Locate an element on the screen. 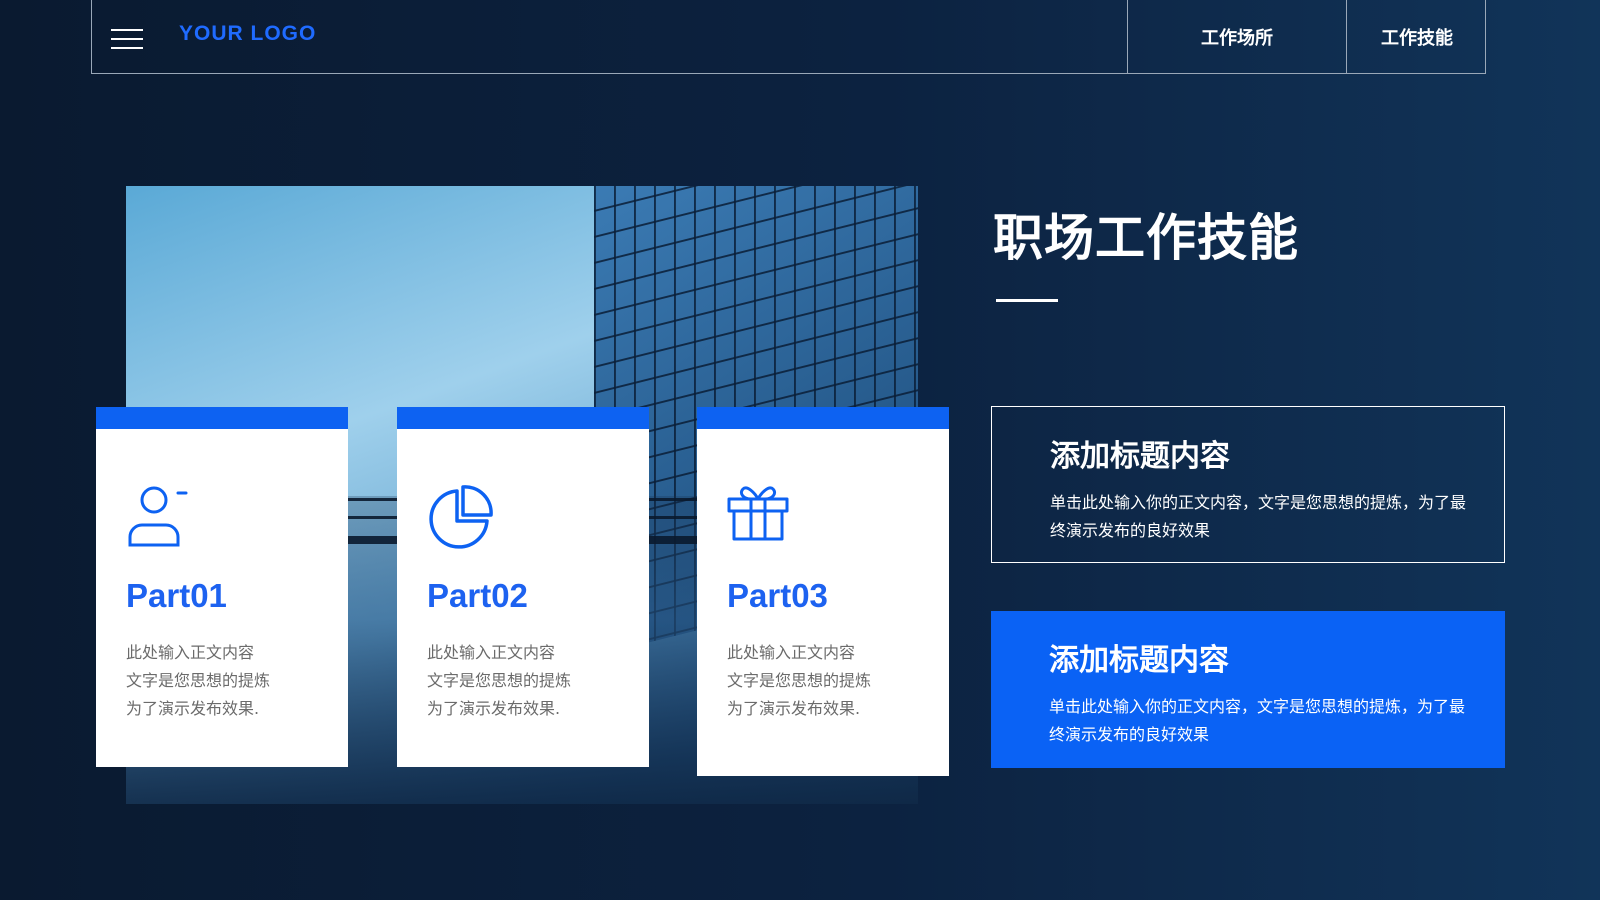 This screenshot has width=1600, height=900. card-title: Part02 is located at coordinates (477, 595).